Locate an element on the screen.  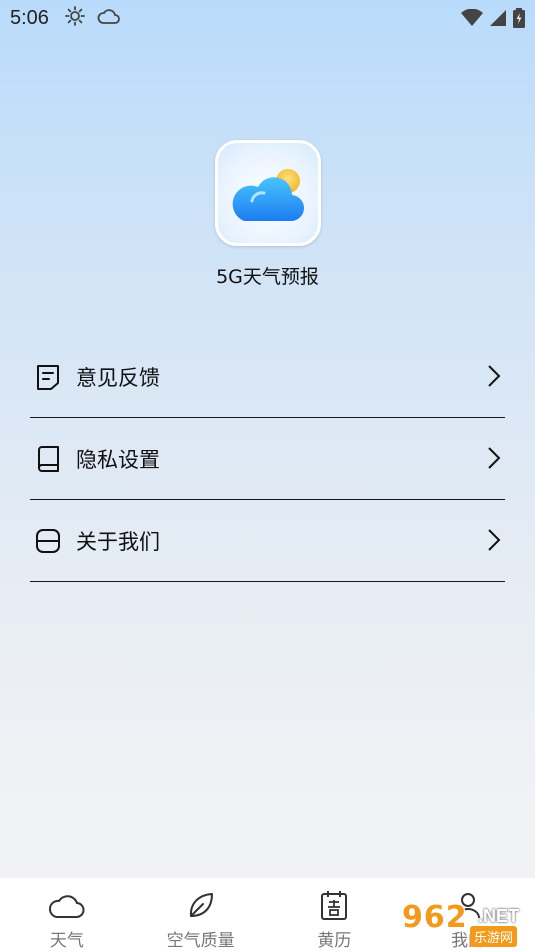
menu-item-feedback: 意见反馈 is located at coordinates (267, 377).